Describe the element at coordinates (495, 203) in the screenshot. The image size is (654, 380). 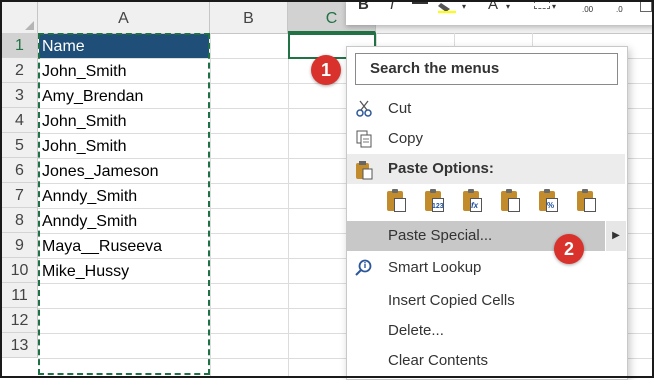
I see `paste-options-row: 123 fx %` at that location.